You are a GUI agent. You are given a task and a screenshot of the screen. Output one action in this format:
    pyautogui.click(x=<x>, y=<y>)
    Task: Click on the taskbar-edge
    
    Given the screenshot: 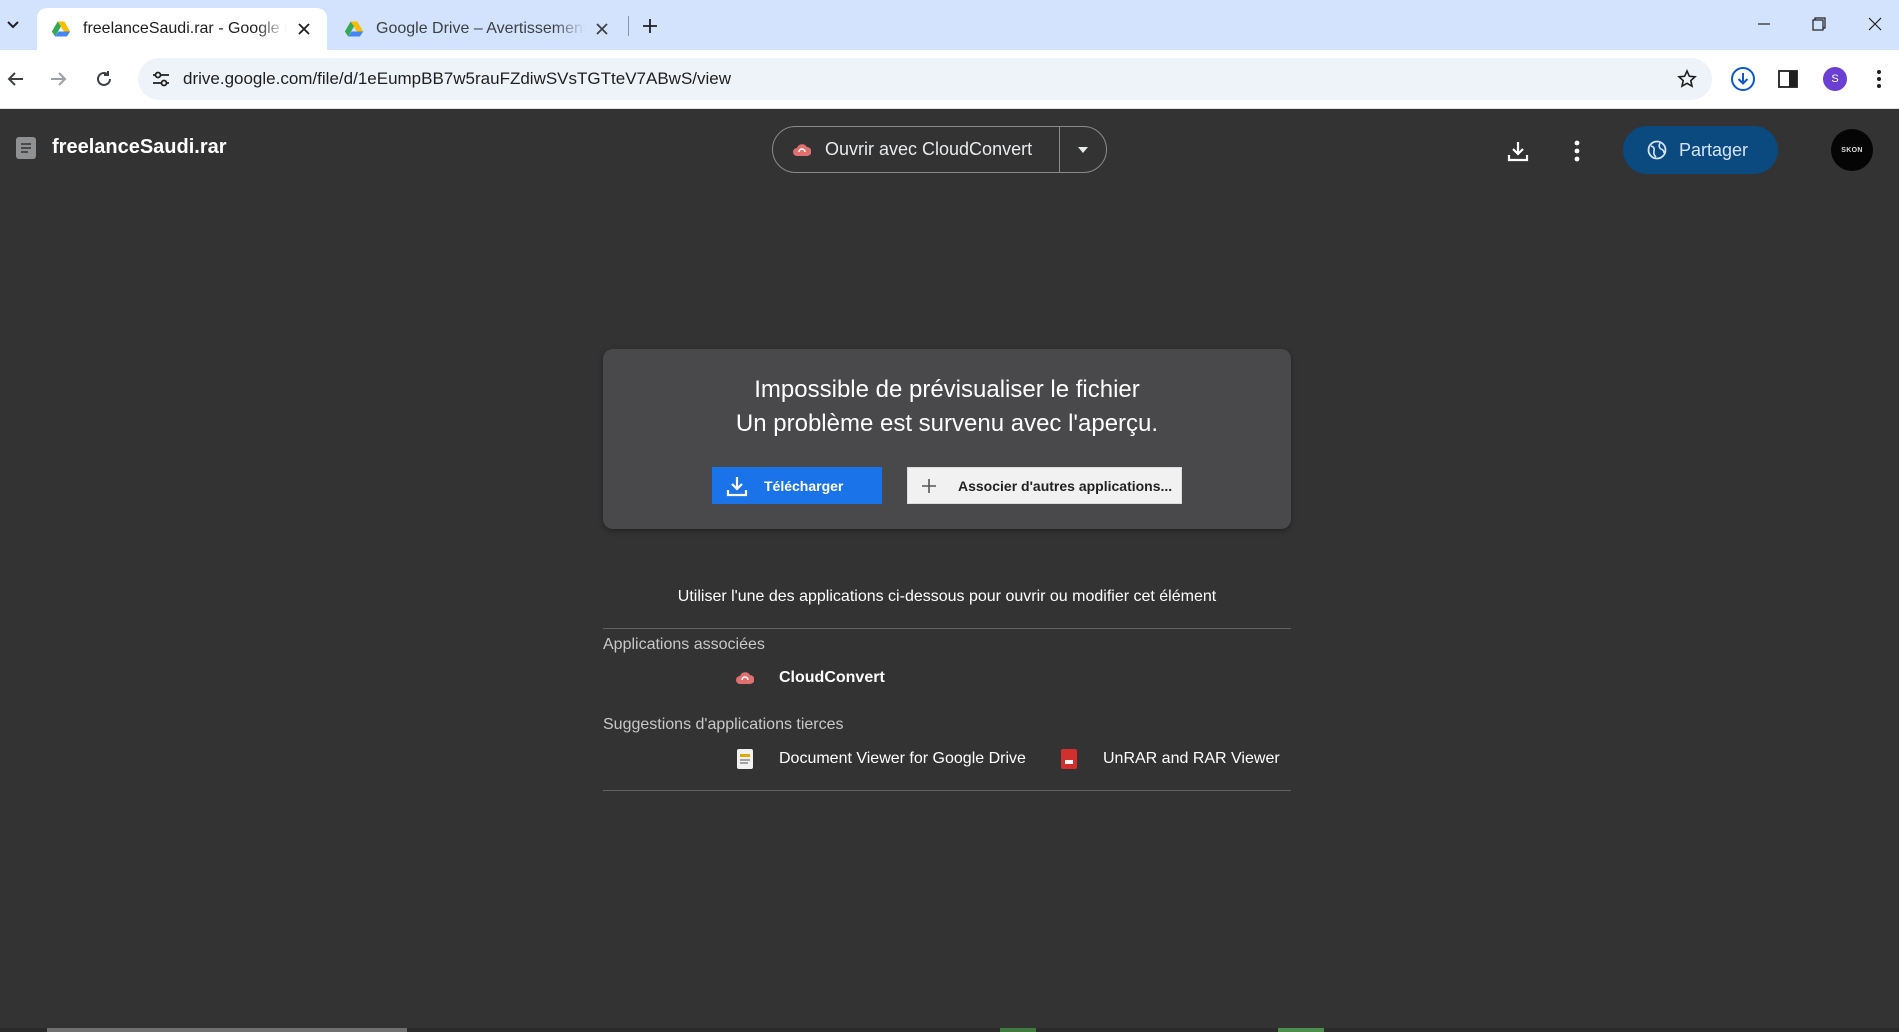 What is the action you would take?
    pyautogui.click(x=949, y=1030)
    